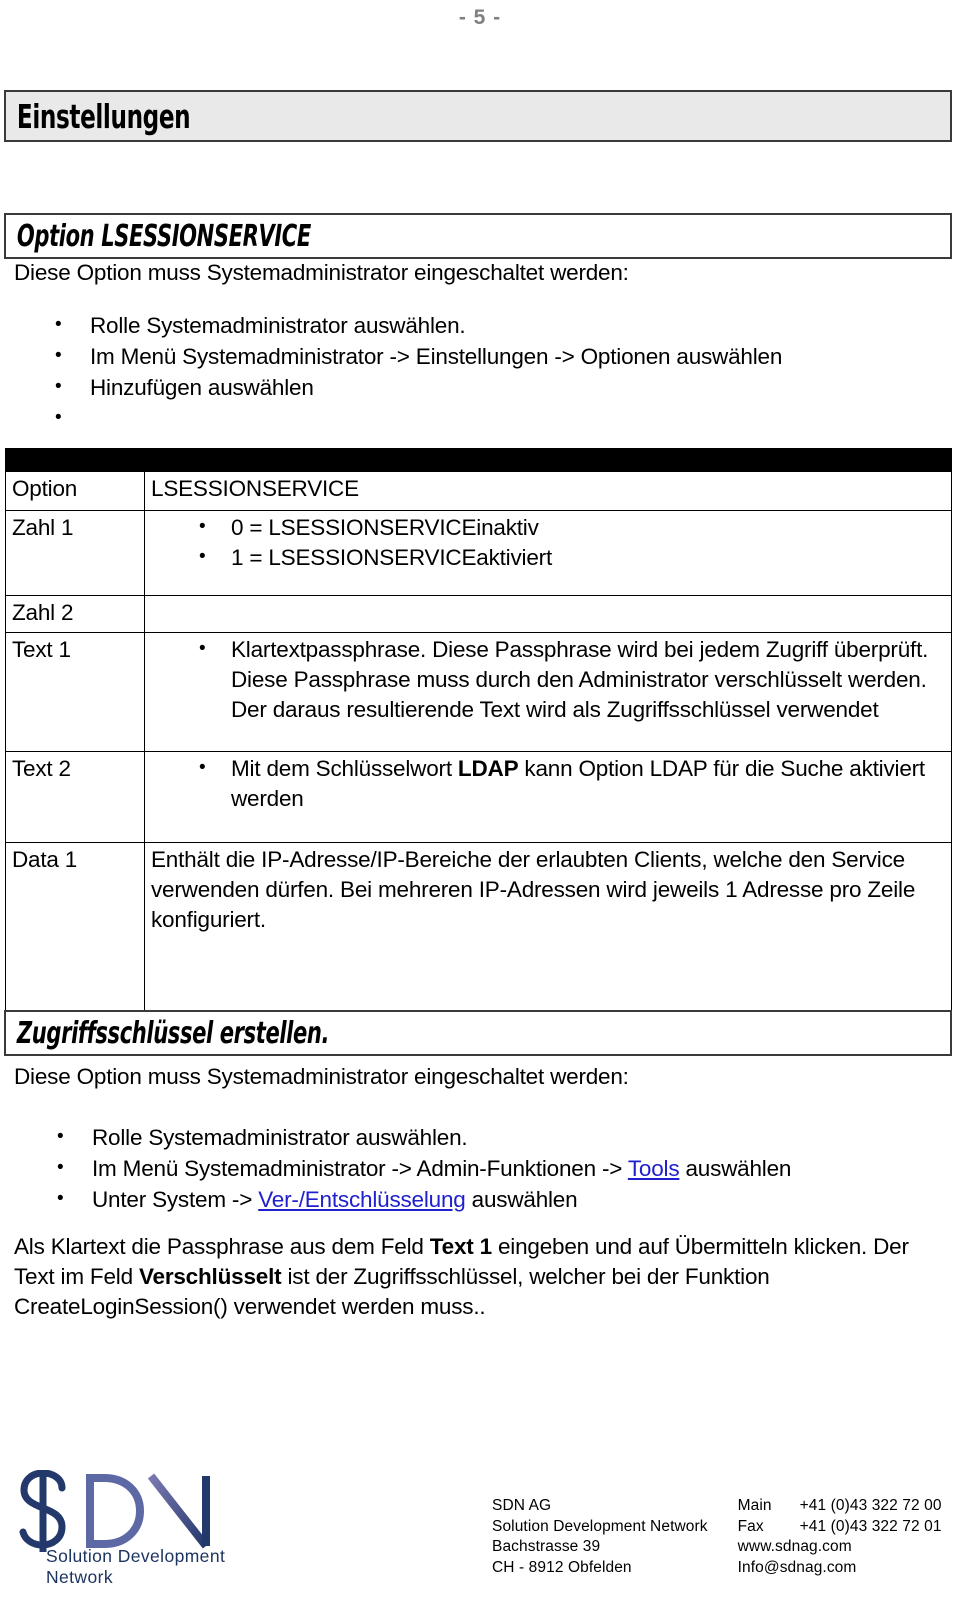 The height and width of the screenshot is (1610, 960). Describe the element at coordinates (870, 1526) in the screenshot. I see `footer-fax-value: +41 (0)43 322 72 01` at that location.